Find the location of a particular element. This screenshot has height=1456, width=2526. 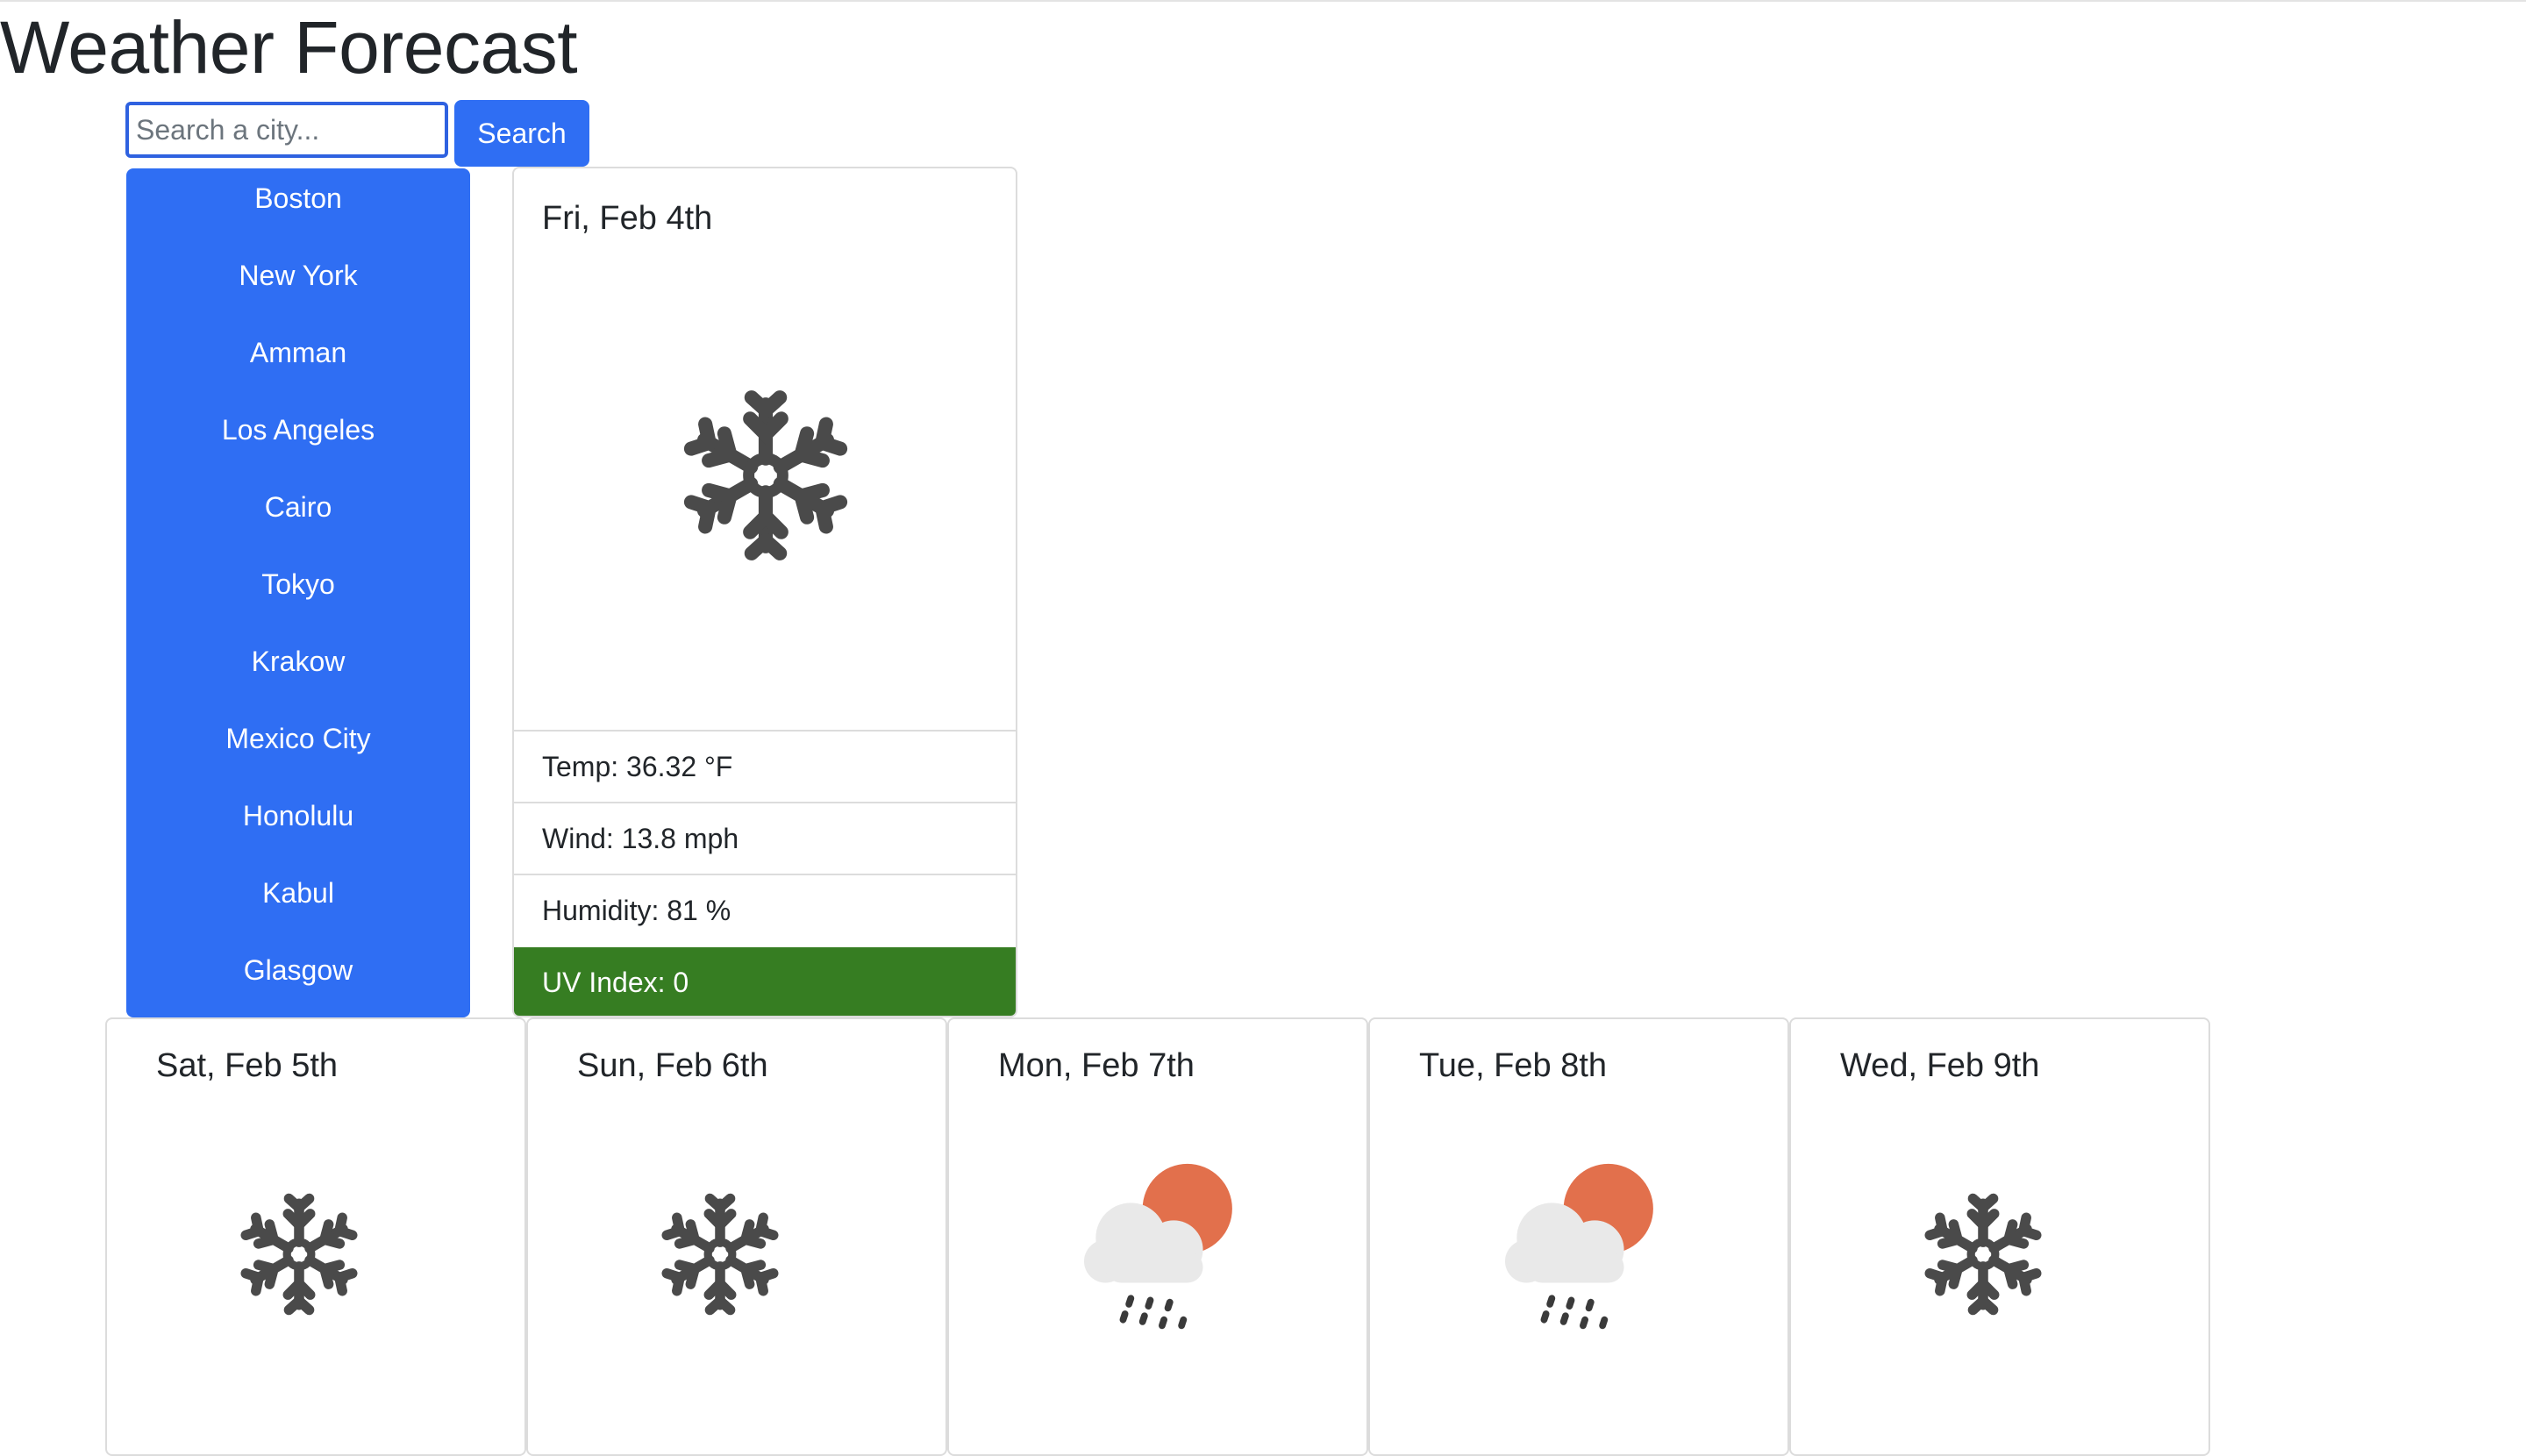

uv-index-row: UV Index: 0 is located at coordinates (765, 981).